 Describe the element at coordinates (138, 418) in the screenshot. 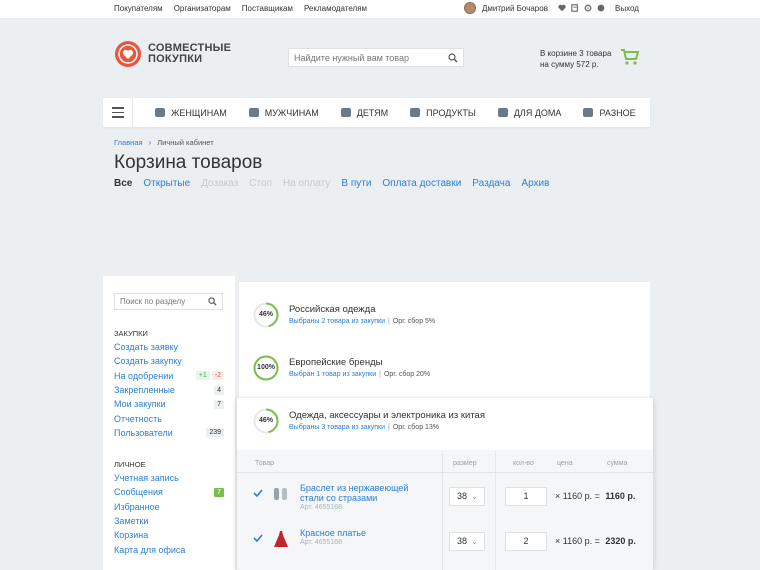

I see `sidebar-item-label: Отчетность` at that location.